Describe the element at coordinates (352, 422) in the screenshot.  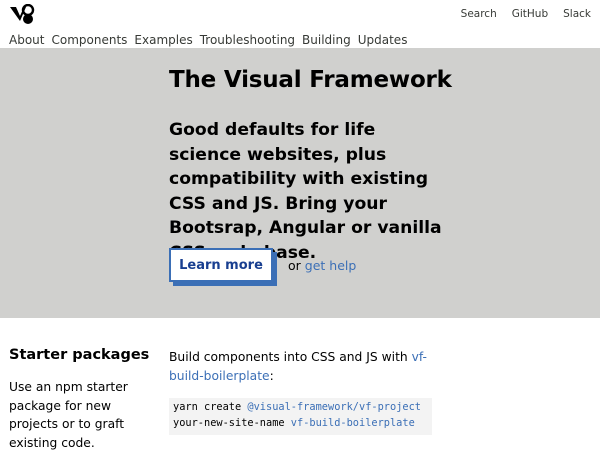
I see `code-line2-link: vf-build-boilerplate` at that location.